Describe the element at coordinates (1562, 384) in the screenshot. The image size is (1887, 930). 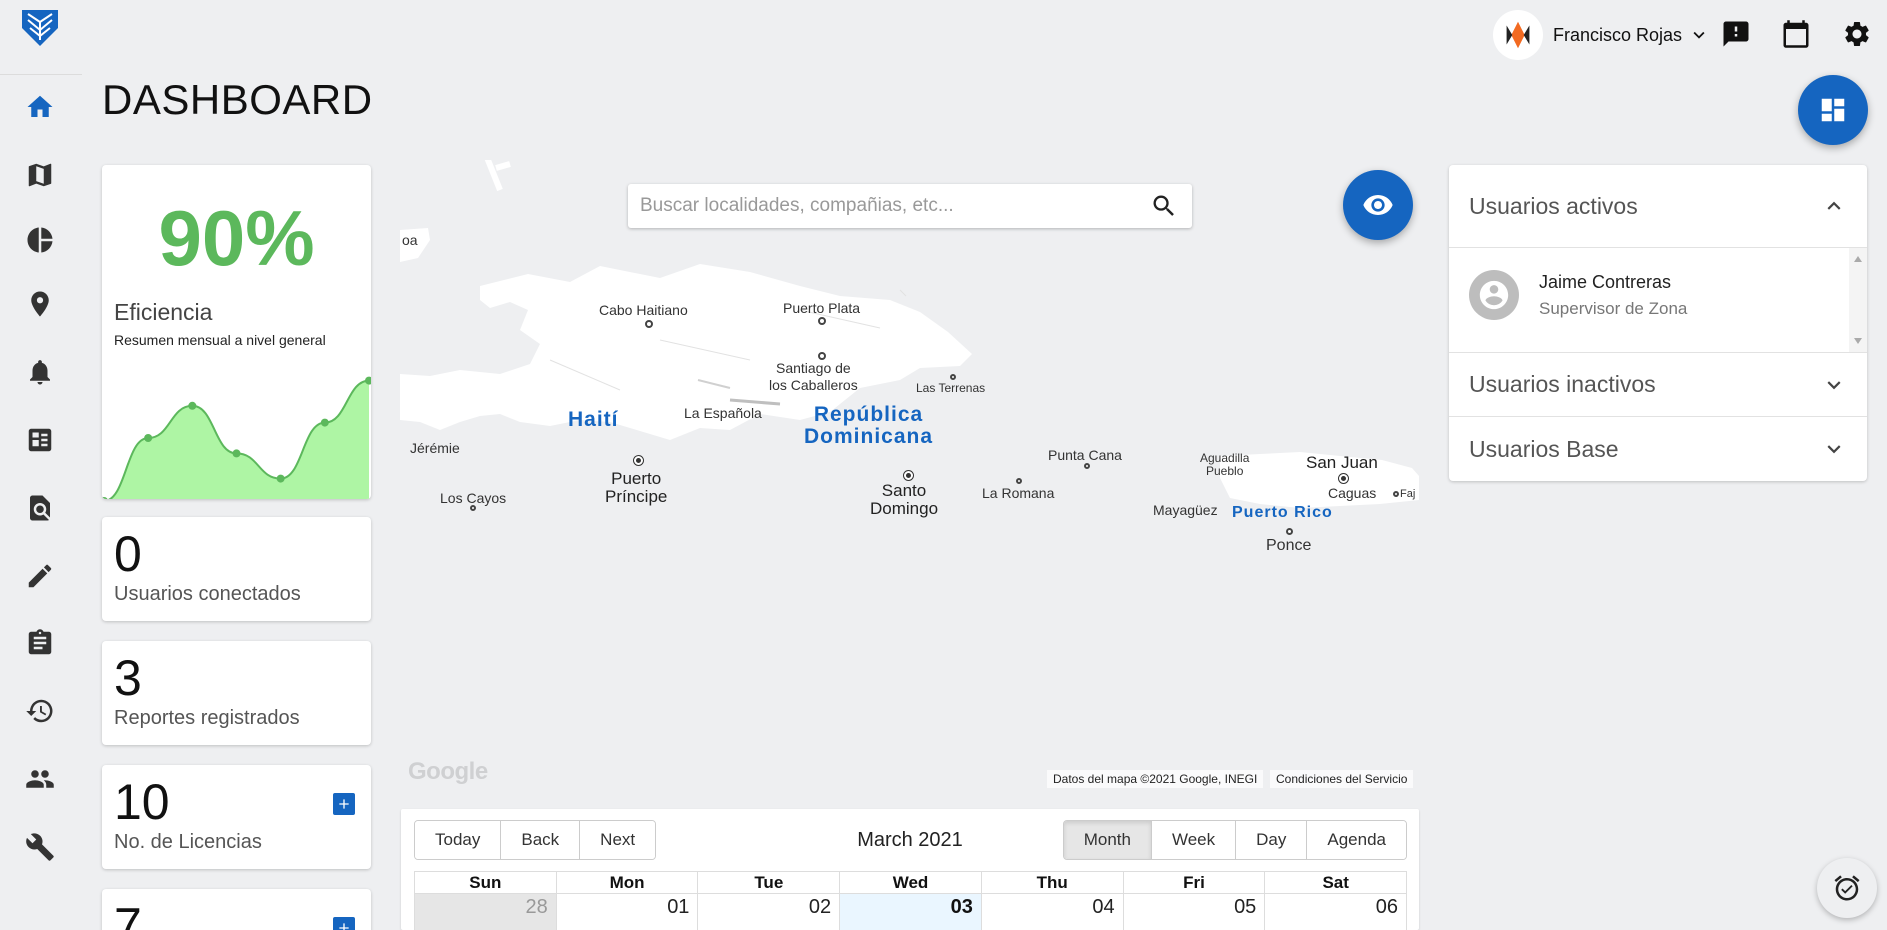
I see `accordion-title: Usuarios inactivos` at that location.